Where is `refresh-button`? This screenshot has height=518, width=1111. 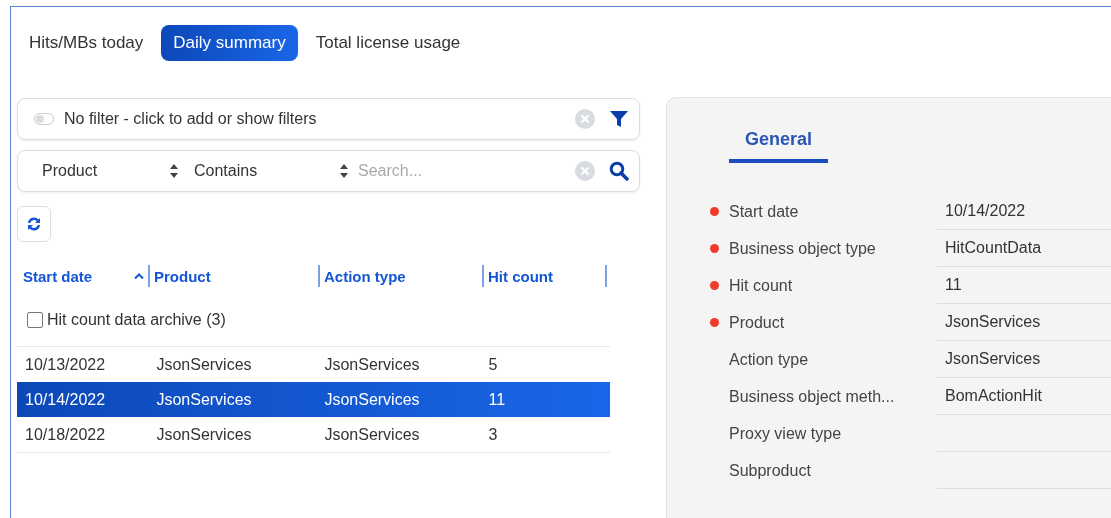
refresh-button is located at coordinates (34, 224).